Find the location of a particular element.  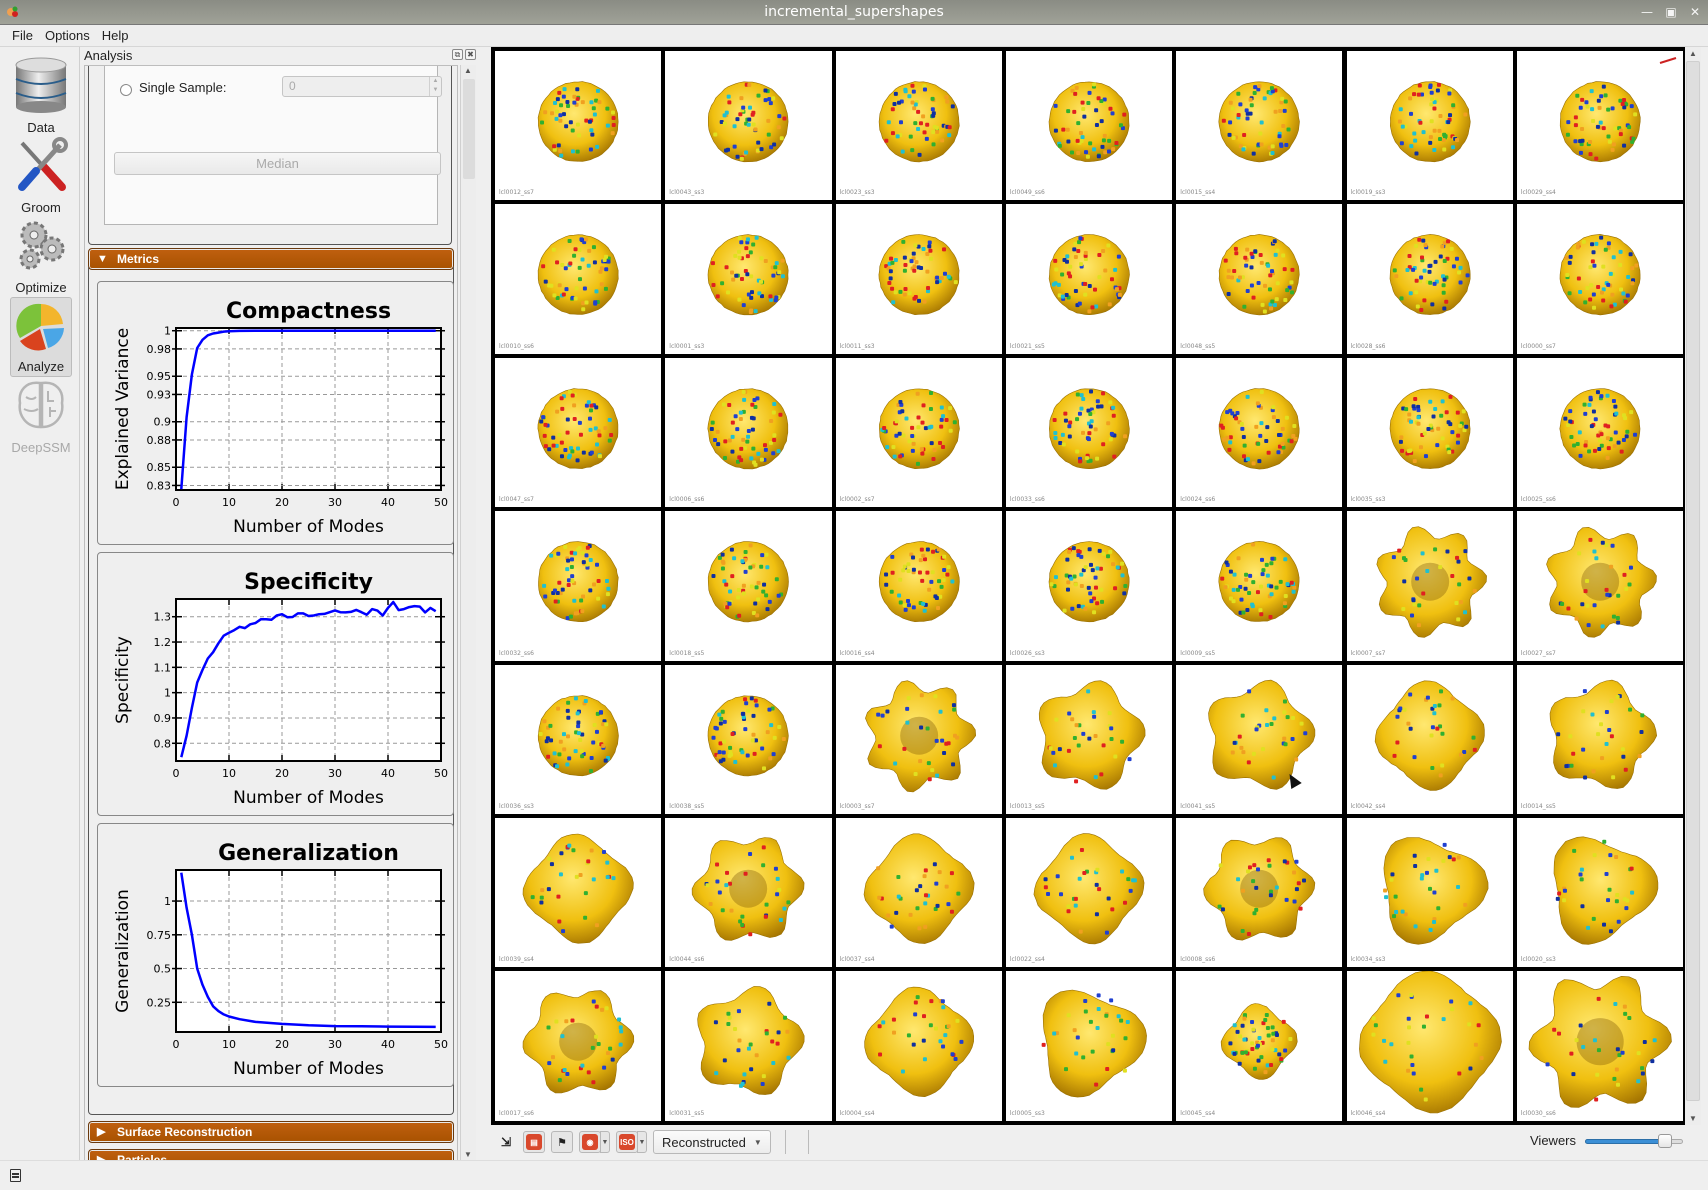

shape-tile: lcl0048_ss5 is located at coordinates (1259, 279).